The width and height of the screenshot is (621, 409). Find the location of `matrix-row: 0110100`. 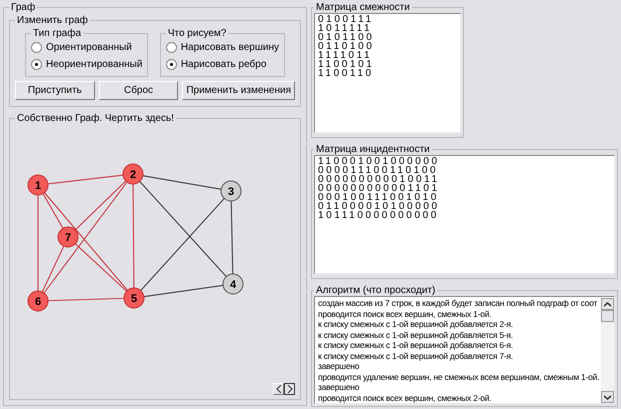

matrix-row: 0110100 is located at coordinates (346, 46).